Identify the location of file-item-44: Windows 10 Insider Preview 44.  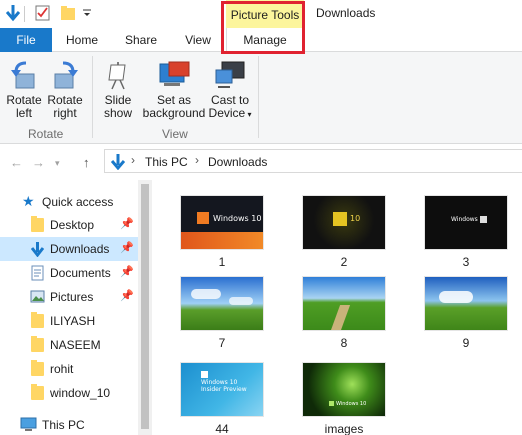
(222, 398).